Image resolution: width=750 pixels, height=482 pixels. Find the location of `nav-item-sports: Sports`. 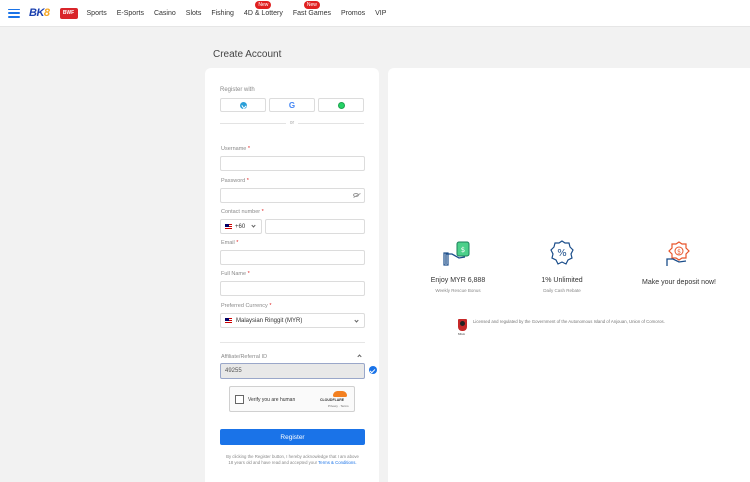

nav-item-sports: Sports is located at coordinates (97, 13).